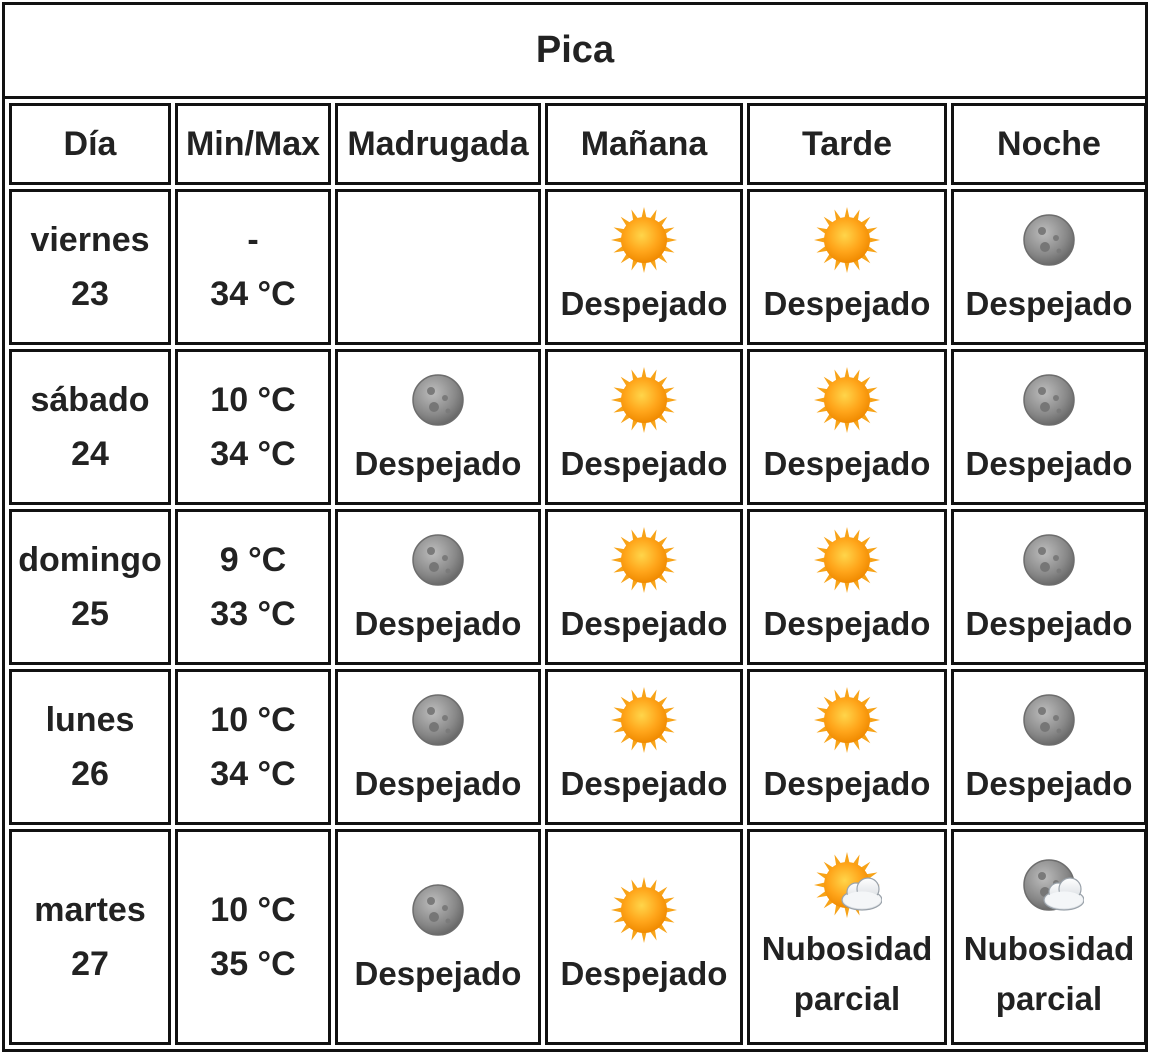 This screenshot has width=1152, height=1054. What do you see at coordinates (90, 454) in the screenshot?
I see `day-date: 24` at bounding box center [90, 454].